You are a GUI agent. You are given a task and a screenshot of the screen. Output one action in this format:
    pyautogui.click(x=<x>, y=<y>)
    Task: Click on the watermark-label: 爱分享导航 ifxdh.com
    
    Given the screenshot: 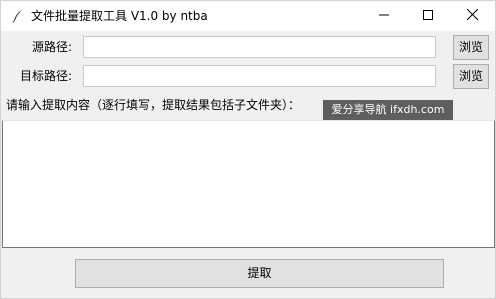 What is the action you would take?
    pyautogui.click(x=388, y=110)
    